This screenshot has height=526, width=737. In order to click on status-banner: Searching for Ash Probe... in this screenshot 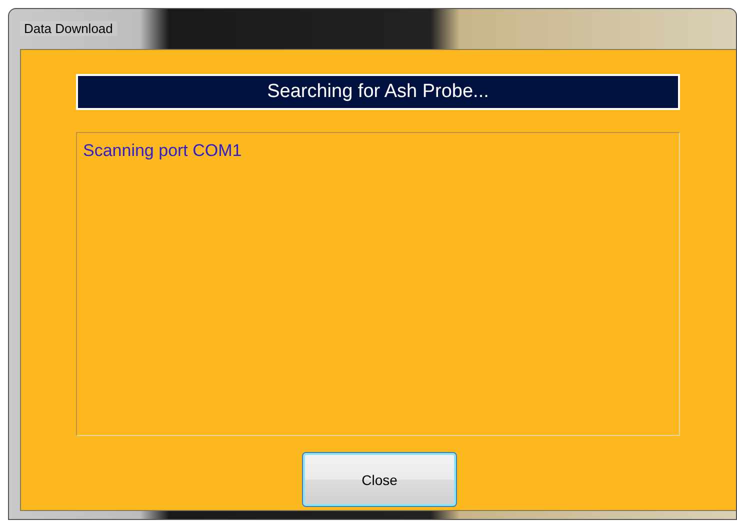, I will do `click(378, 92)`.